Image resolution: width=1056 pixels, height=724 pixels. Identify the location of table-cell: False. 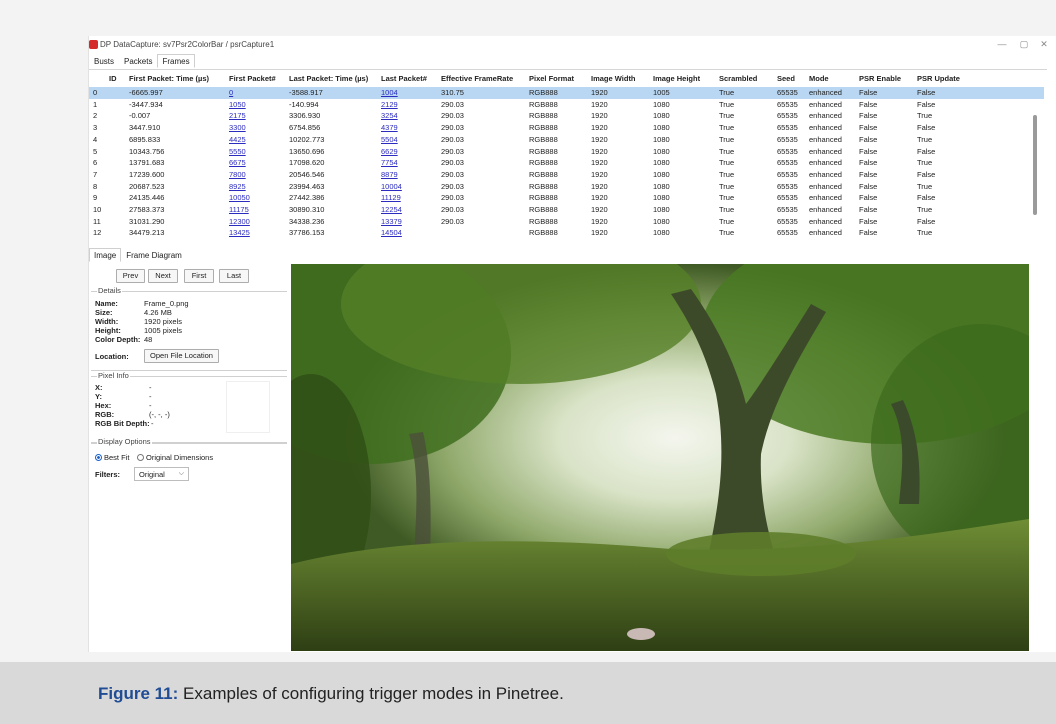
(926, 104).